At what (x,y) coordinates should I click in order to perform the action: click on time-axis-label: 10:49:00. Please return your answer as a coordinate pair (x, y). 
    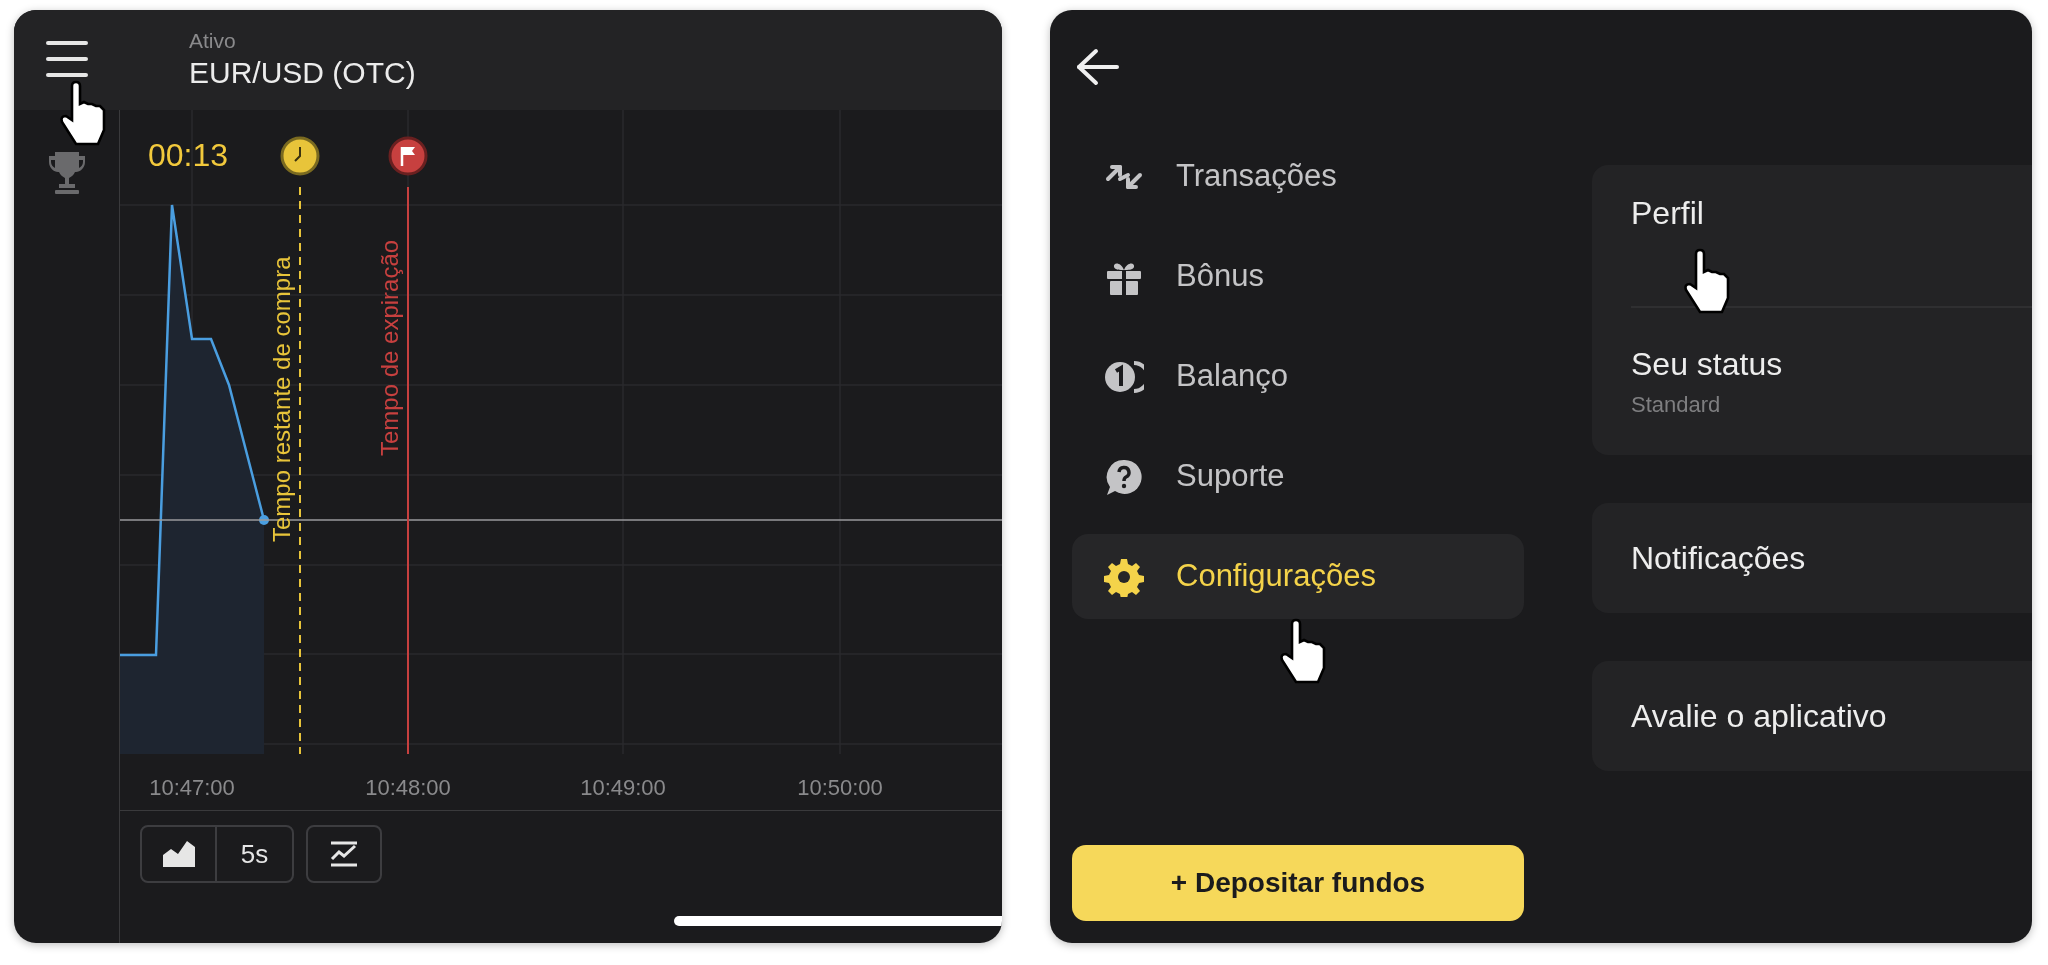
    Looking at the image, I should click on (623, 788).